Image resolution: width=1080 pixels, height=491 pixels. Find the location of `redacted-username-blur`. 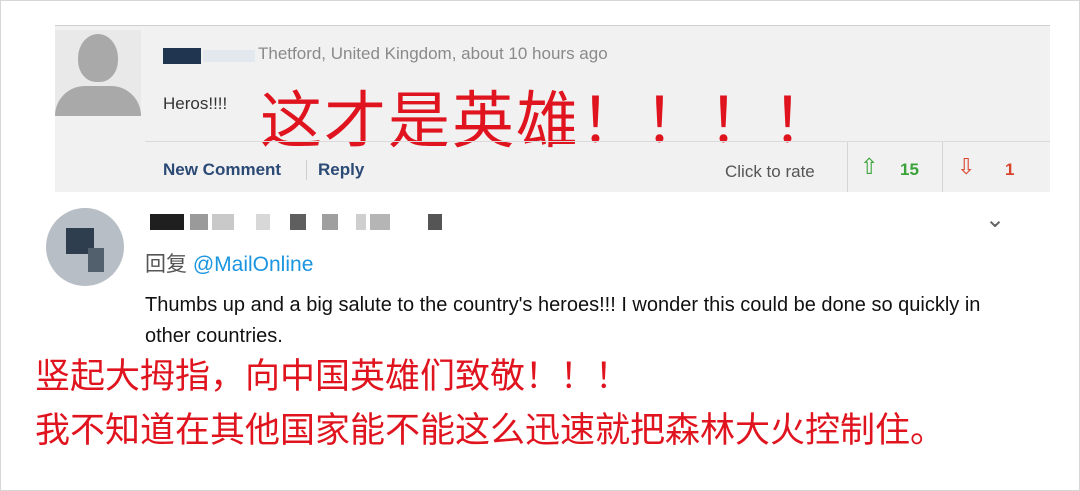

redacted-username-blur is located at coordinates (229, 56).